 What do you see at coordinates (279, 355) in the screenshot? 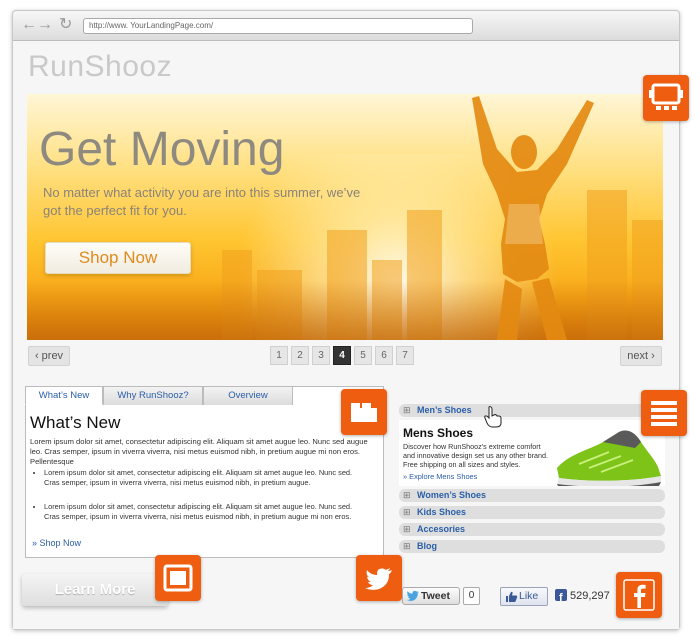
I see `page-button: 1` at bounding box center [279, 355].